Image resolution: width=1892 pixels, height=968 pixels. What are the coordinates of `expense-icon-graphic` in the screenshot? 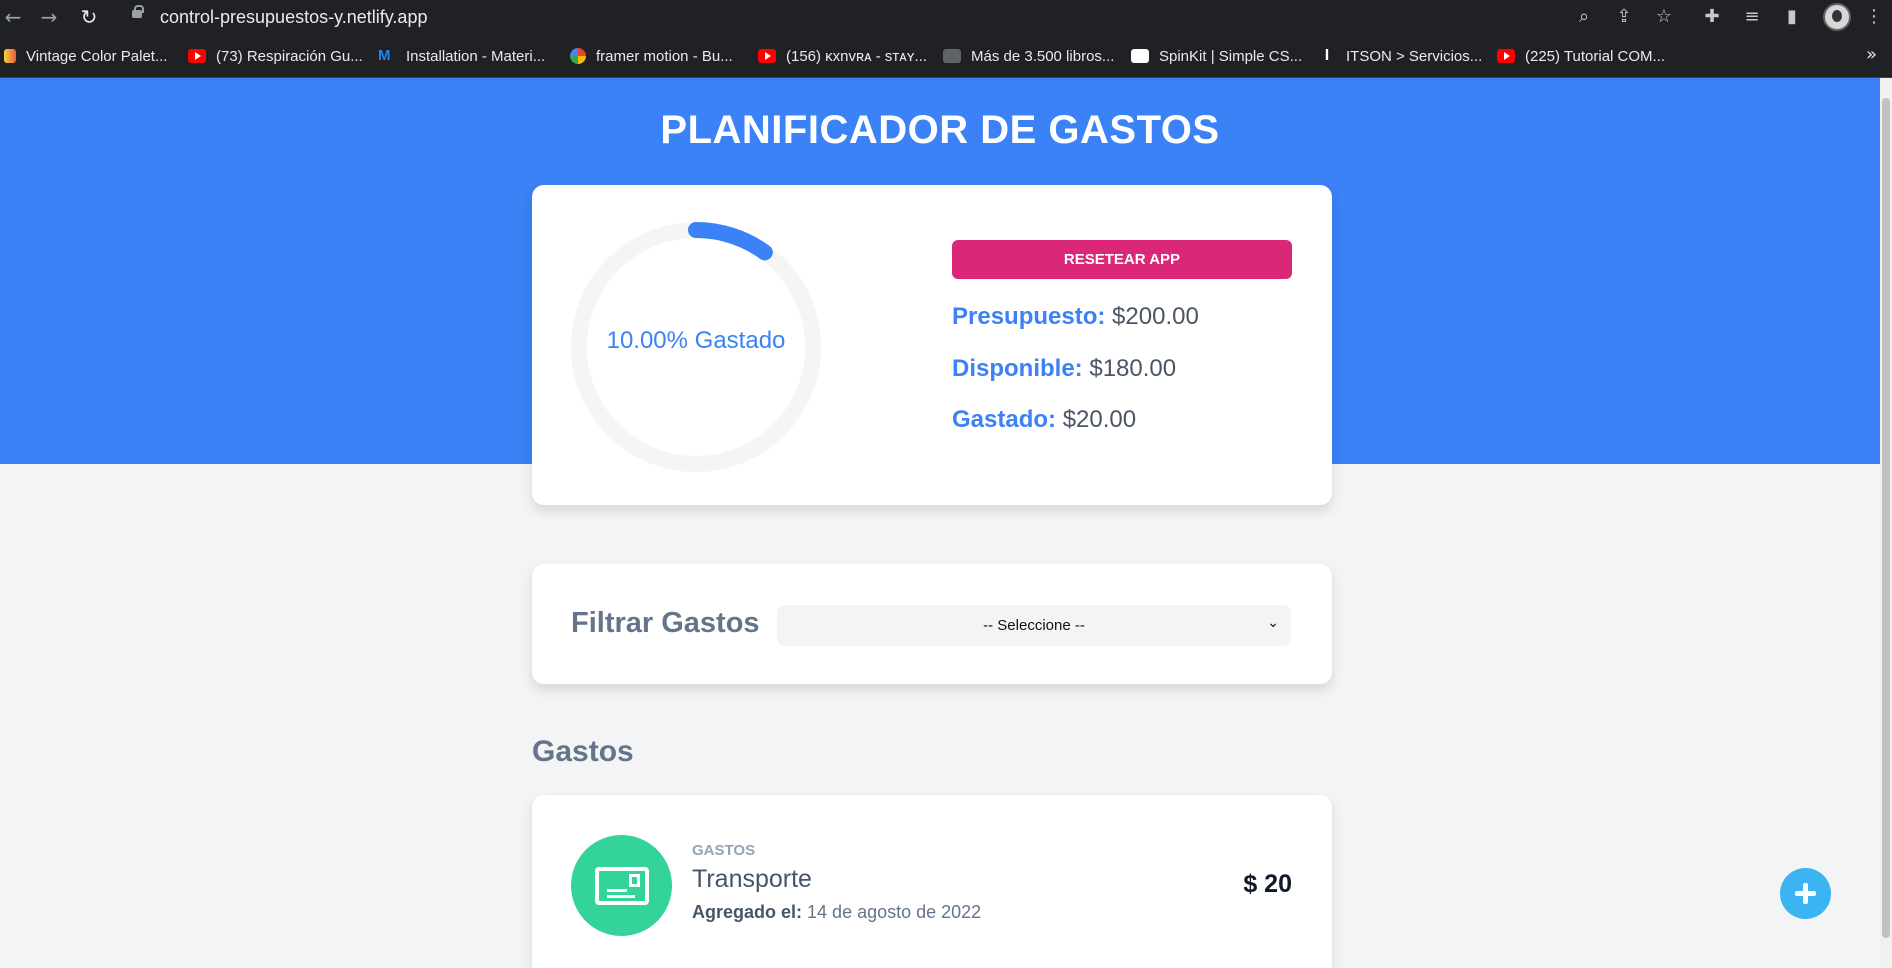 It's located at (622, 886).